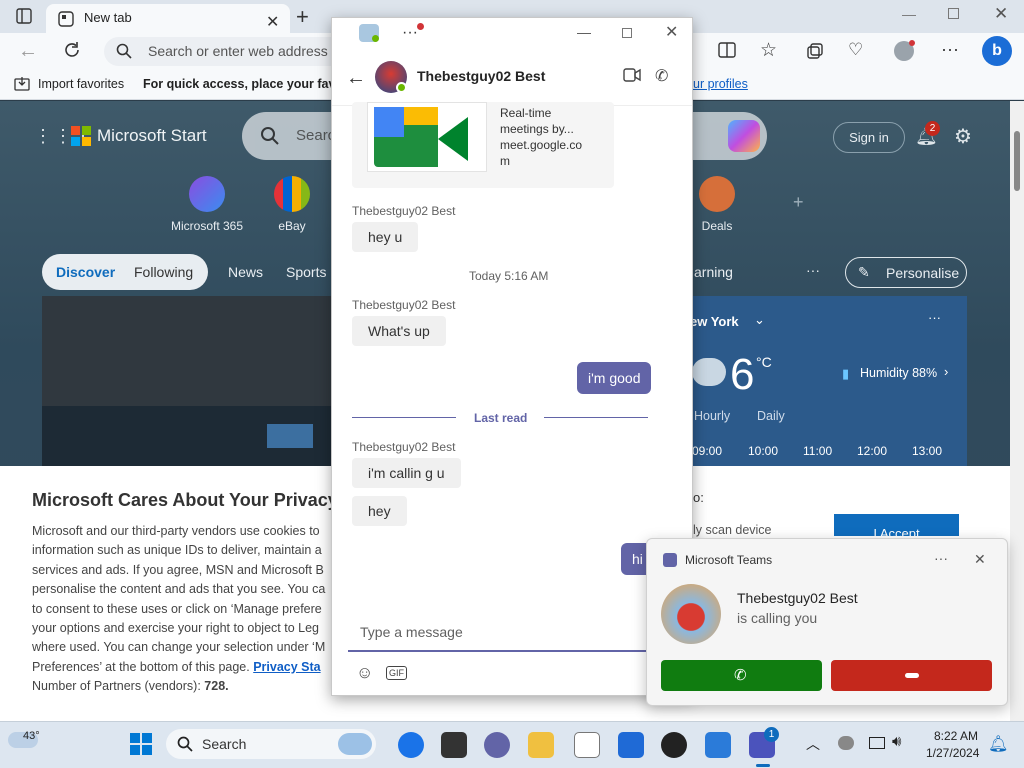 This screenshot has height=768, width=1024. I want to click on chat-minimize-button: —, so click(584, 32).